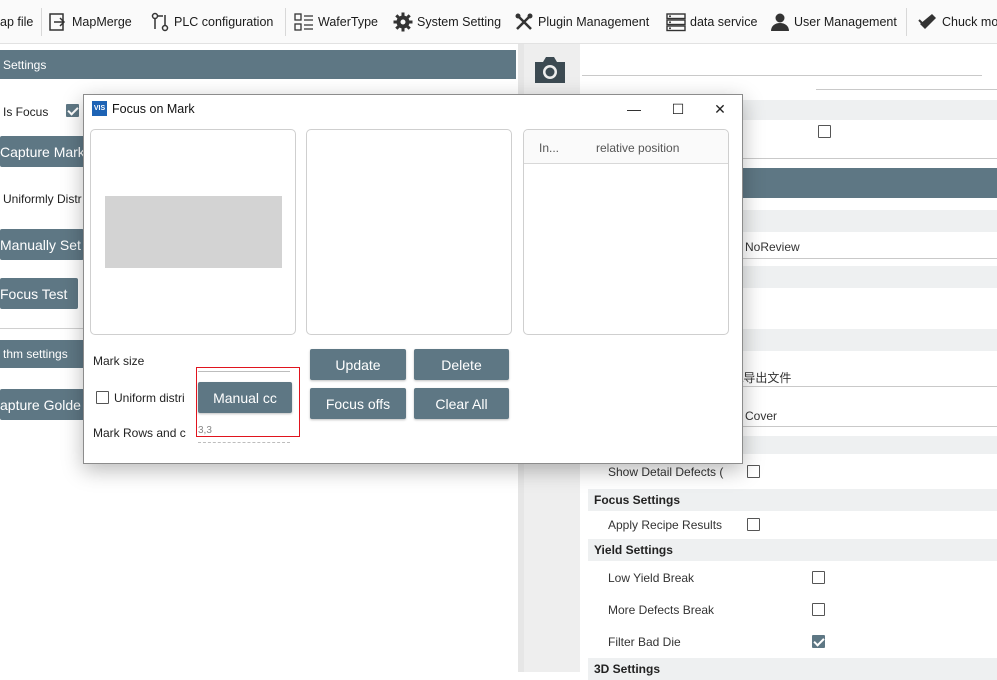  I want to click on manually-set-label: Manually Set, so click(40, 244).